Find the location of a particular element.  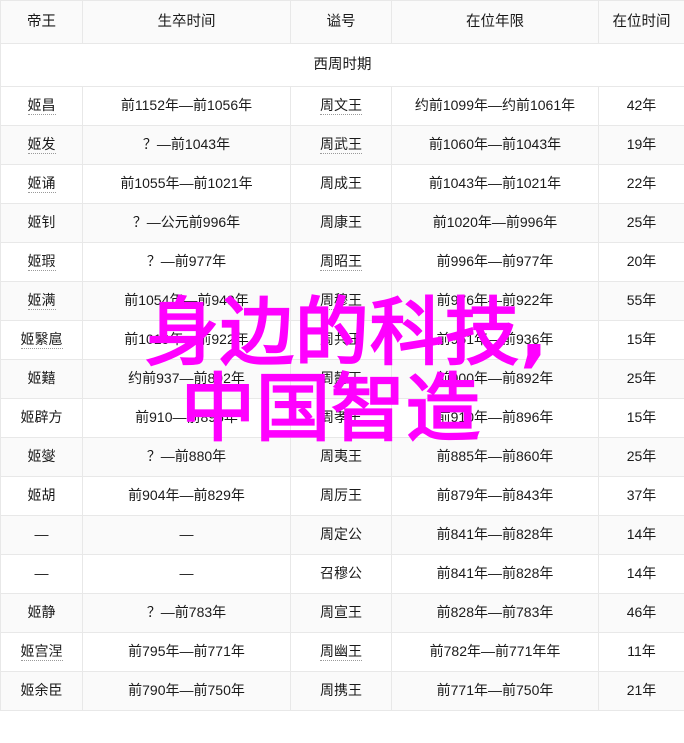

cell-posthumous-text: 周文王 is located at coordinates (341, 106).